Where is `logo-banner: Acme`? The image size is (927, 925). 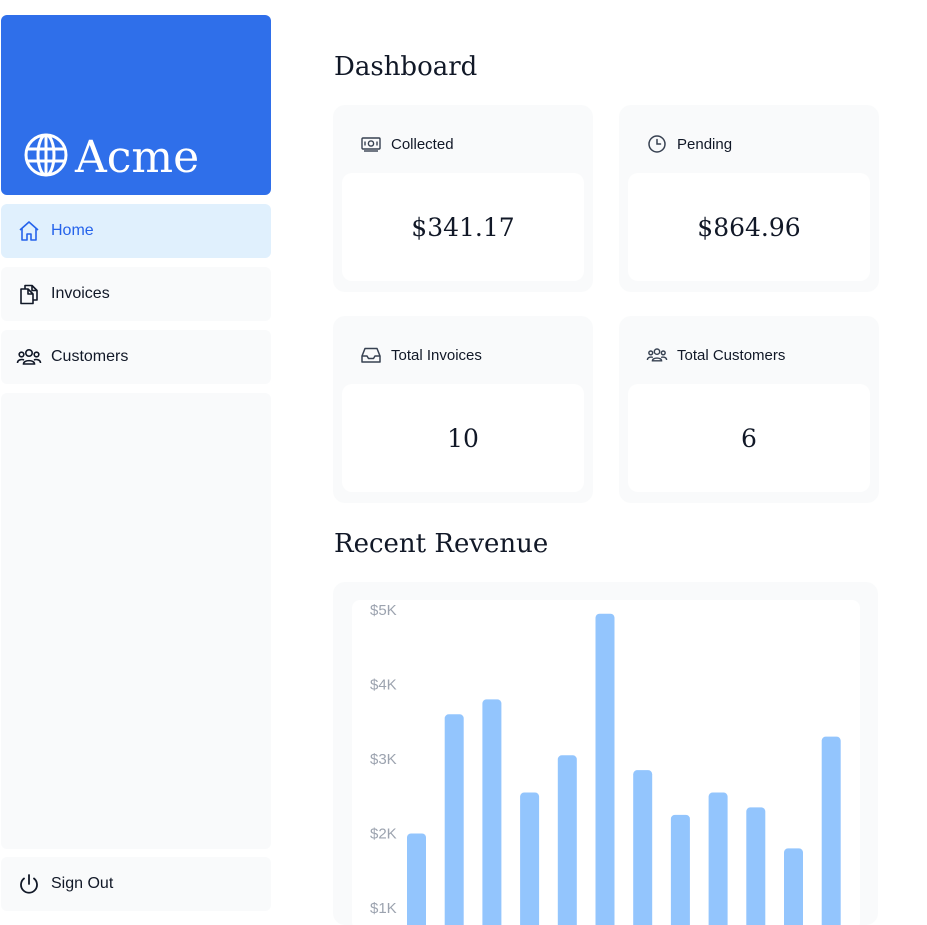 logo-banner: Acme is located at coordinates (136, 105).